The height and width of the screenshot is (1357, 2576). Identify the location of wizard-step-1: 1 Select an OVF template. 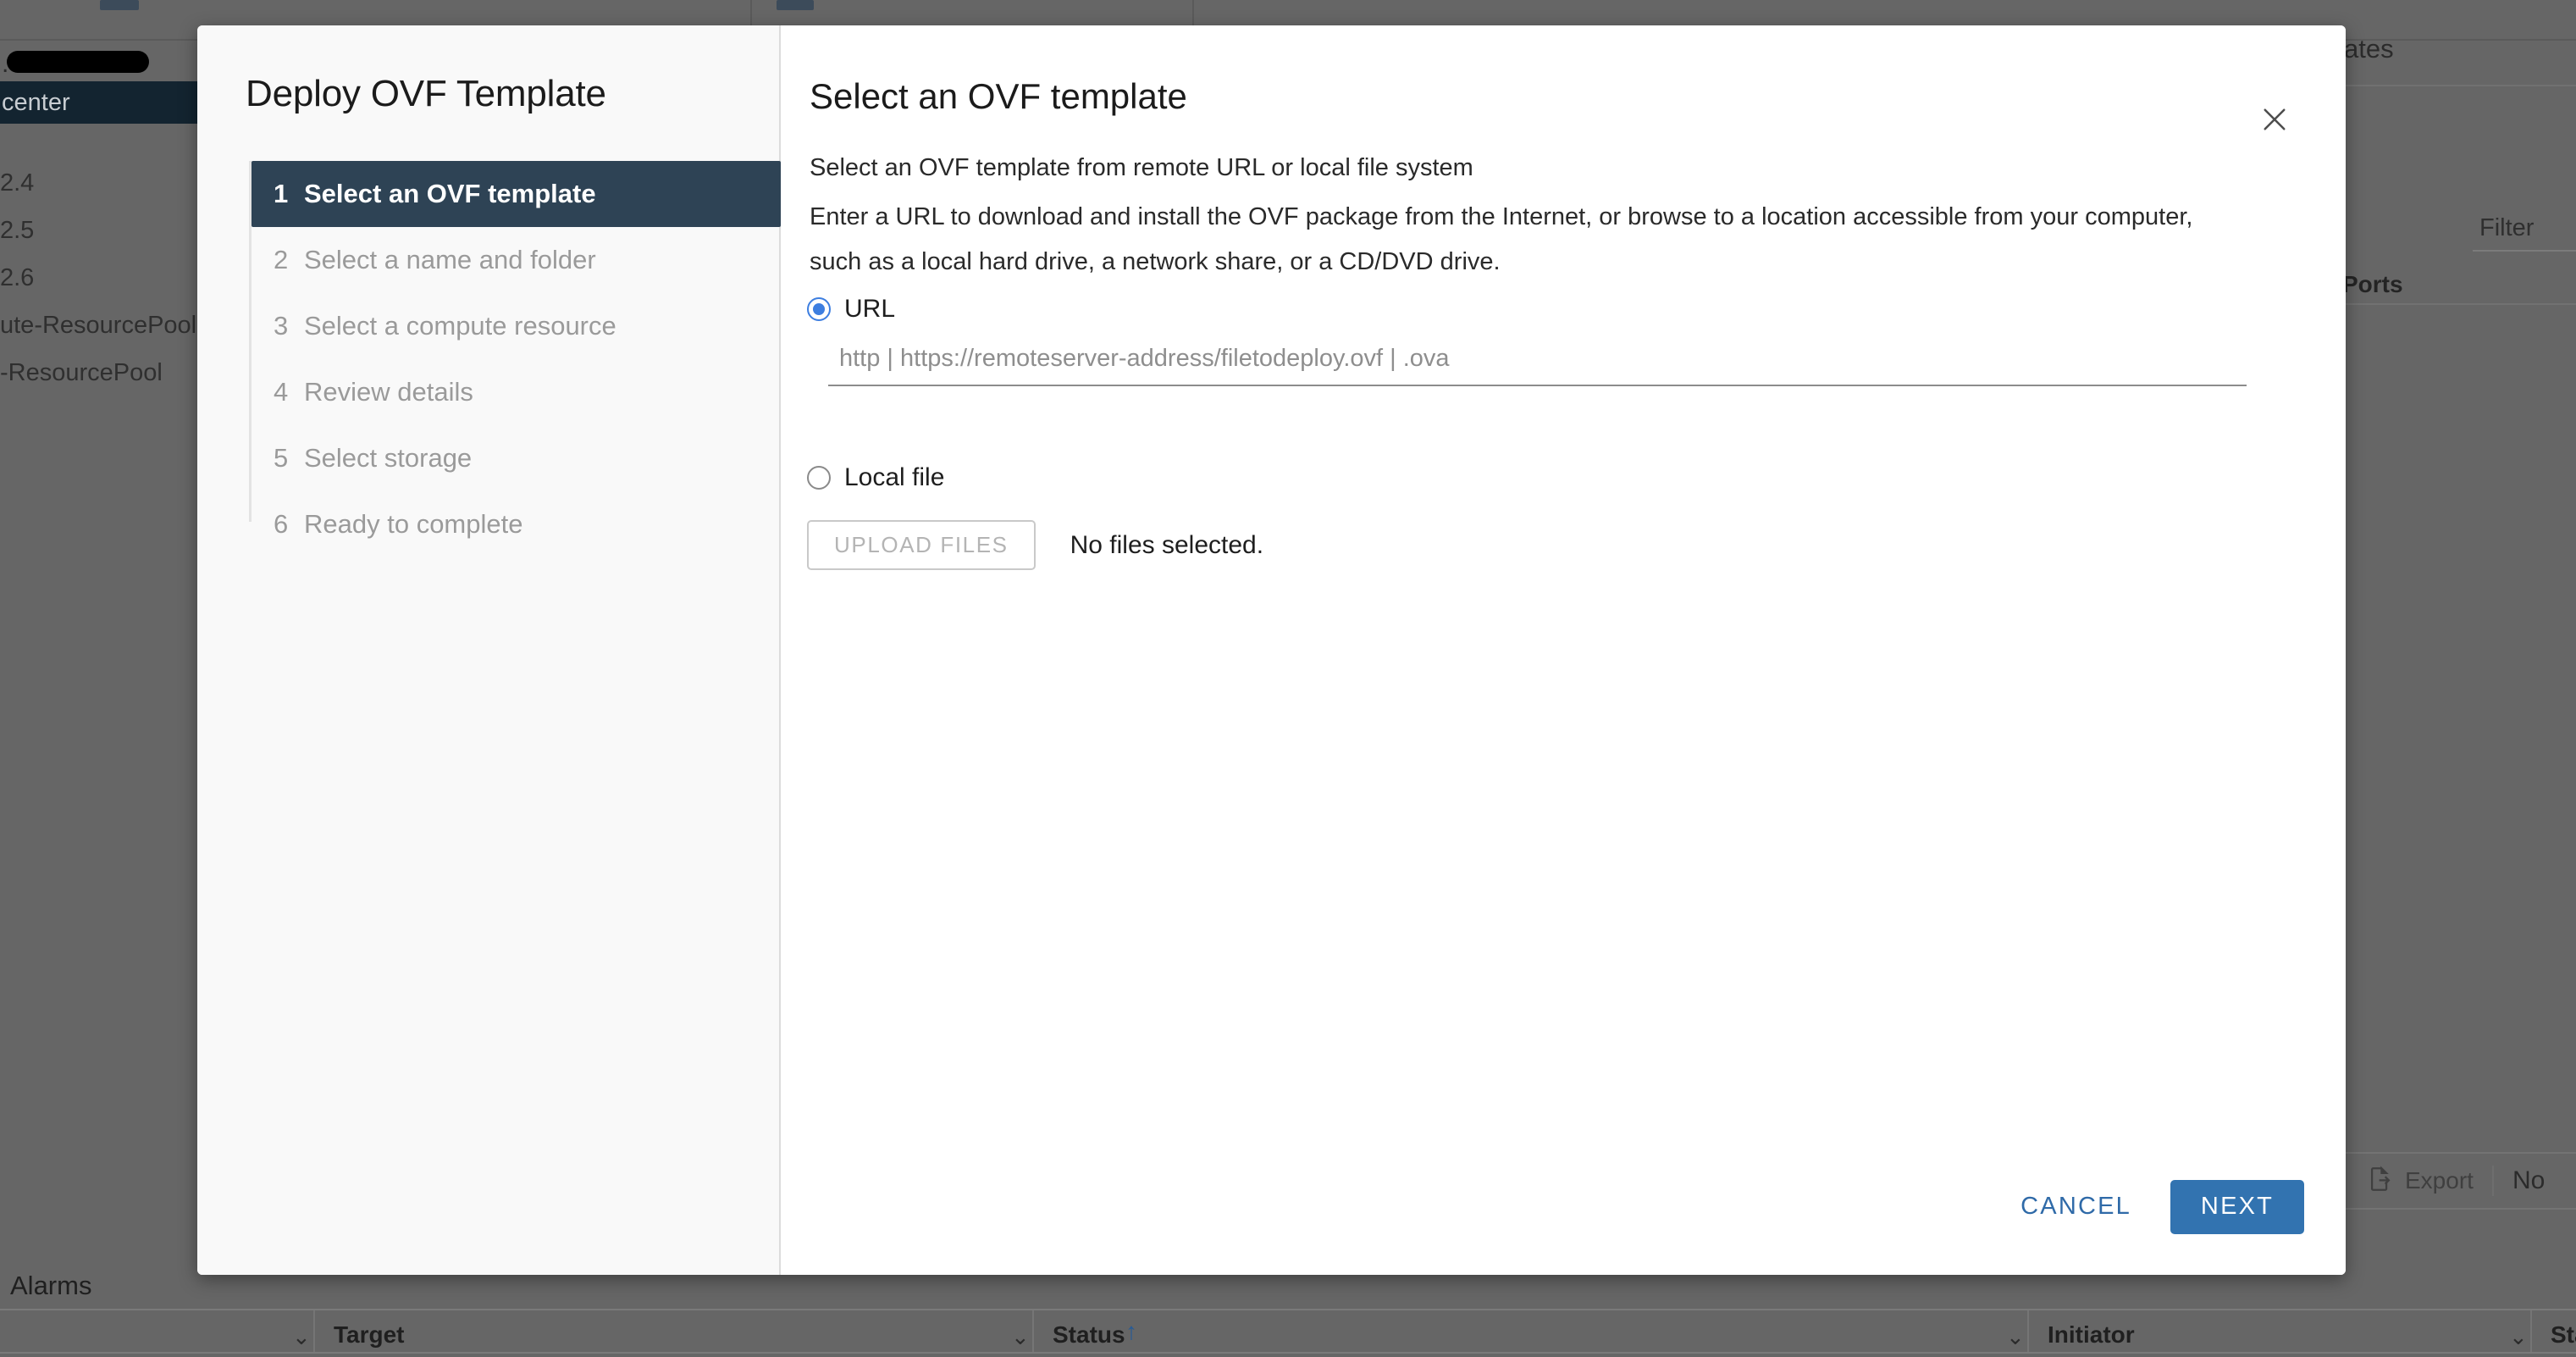
(516, 194).